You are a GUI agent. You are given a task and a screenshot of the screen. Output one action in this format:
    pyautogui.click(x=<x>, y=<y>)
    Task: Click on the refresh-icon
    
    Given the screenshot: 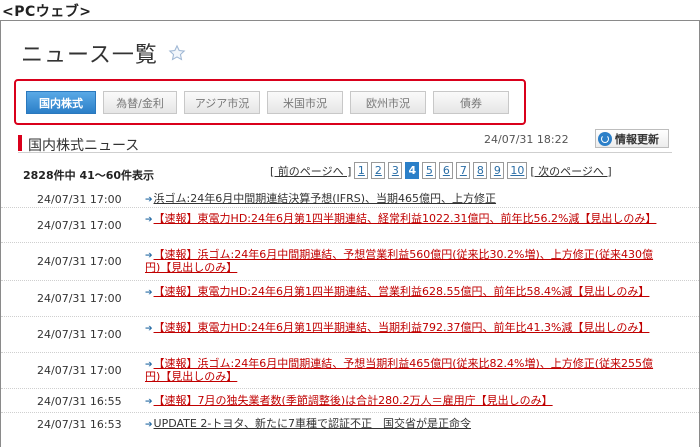 What is the action you would take?
    pyautogui.click(x=605, y=138)
    